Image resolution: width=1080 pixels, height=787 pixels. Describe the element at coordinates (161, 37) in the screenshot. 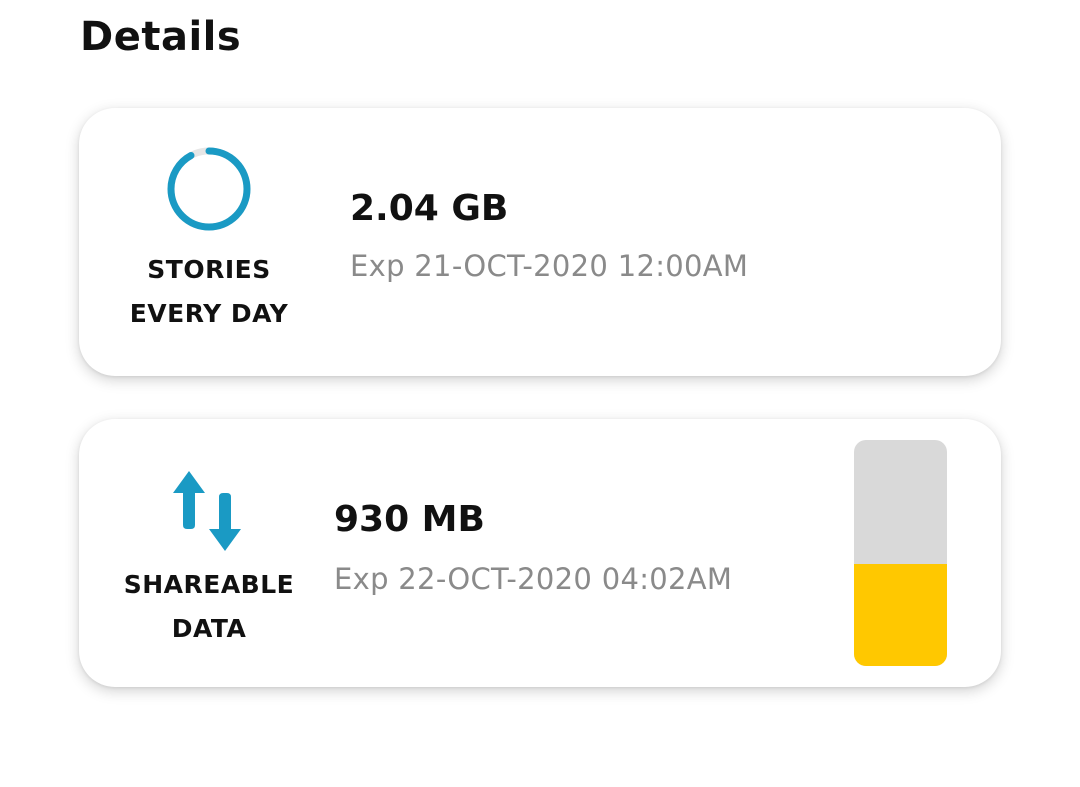

I see `section-title: Details` at that location.